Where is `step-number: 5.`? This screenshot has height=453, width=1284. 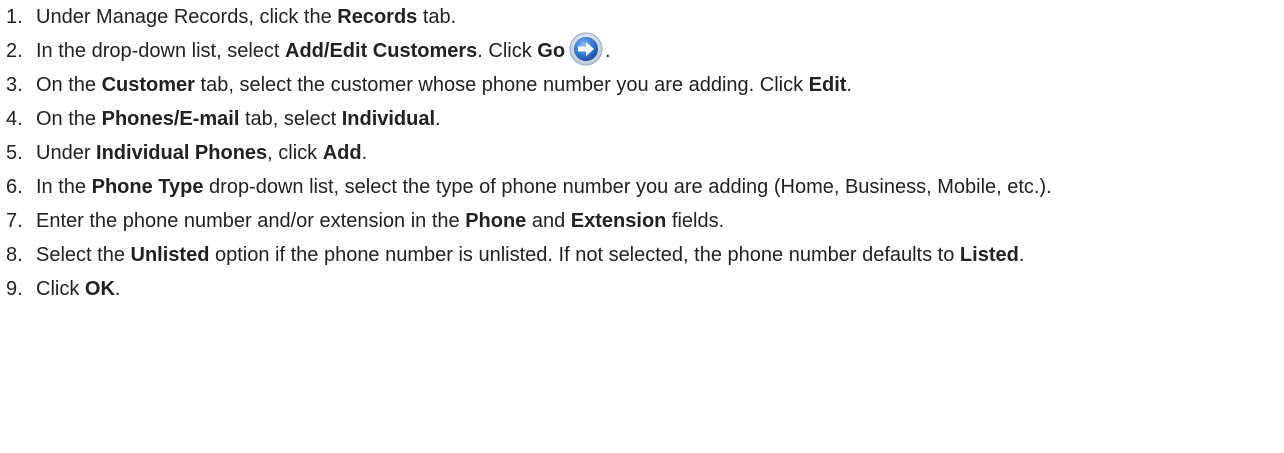 step-number: 5. is located at coordinates (14, 153).